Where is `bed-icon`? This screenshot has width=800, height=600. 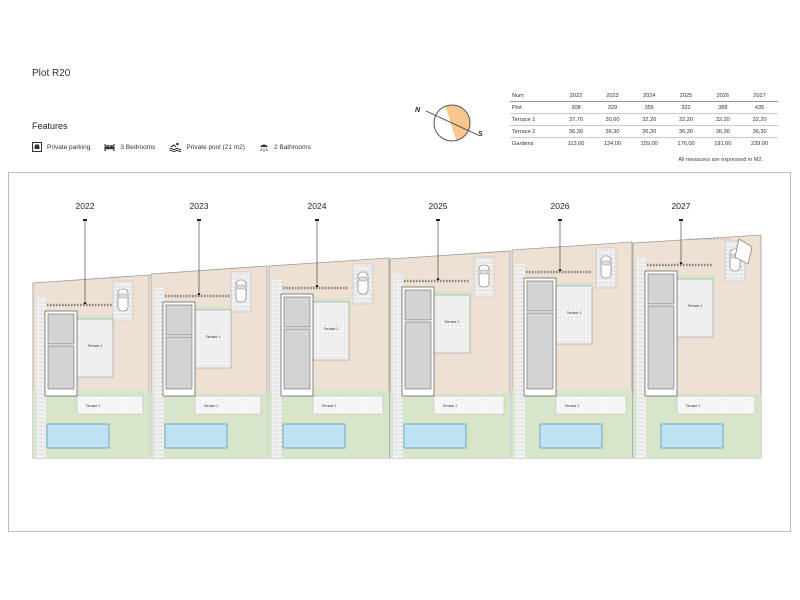
bed-icon is located at coordinates (109, 147).